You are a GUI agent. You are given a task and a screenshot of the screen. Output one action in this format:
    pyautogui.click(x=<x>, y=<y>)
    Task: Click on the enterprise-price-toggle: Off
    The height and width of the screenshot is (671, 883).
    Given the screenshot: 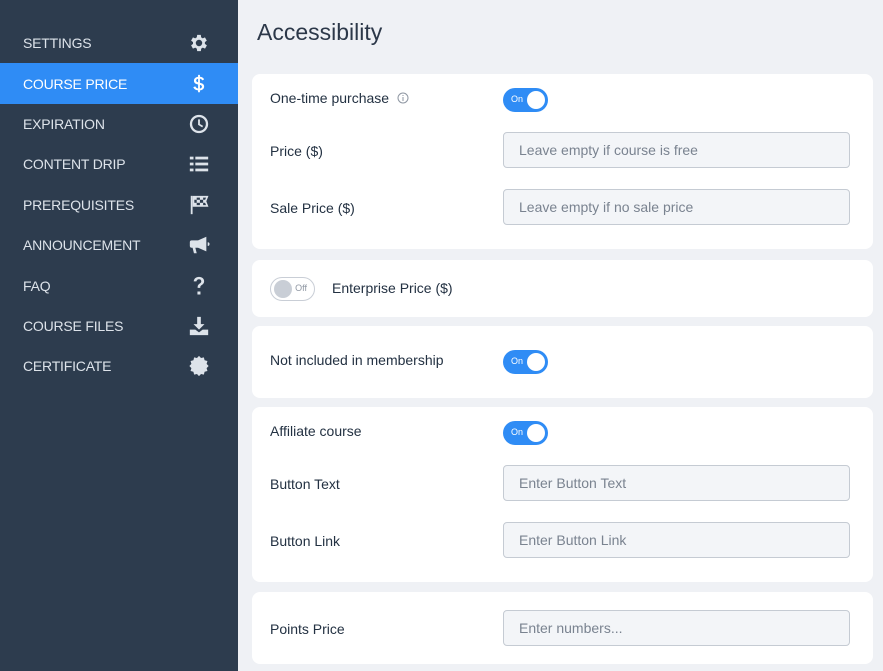 What is the action you would take?
    pyautogui.click(x=292, y=289)
    